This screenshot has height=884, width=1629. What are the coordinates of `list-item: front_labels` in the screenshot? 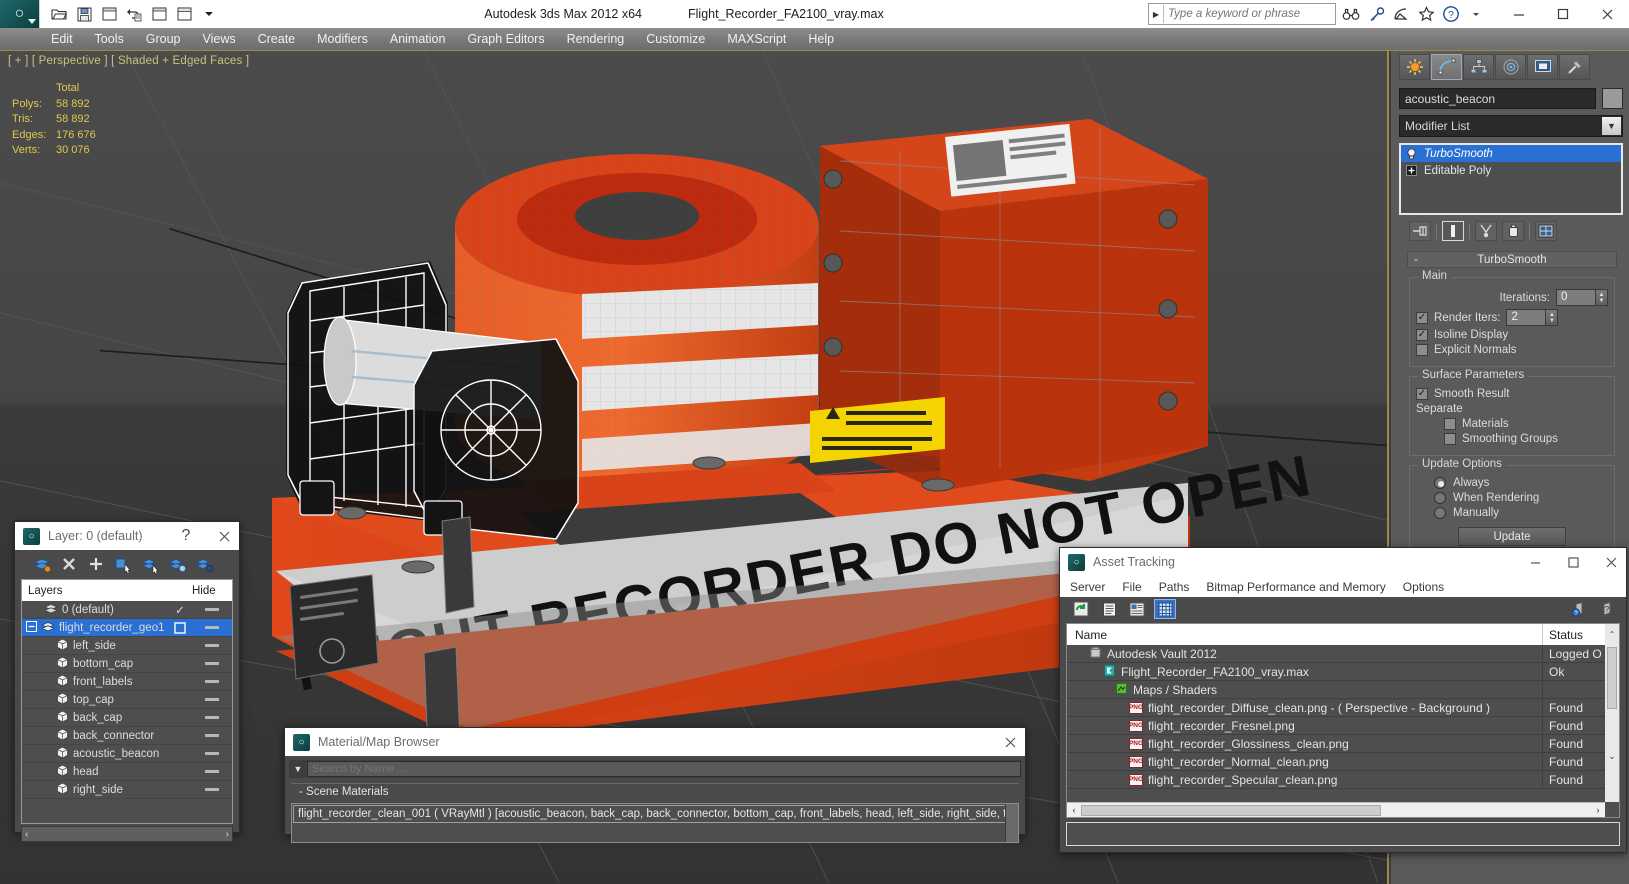 It's located at (127, 682).